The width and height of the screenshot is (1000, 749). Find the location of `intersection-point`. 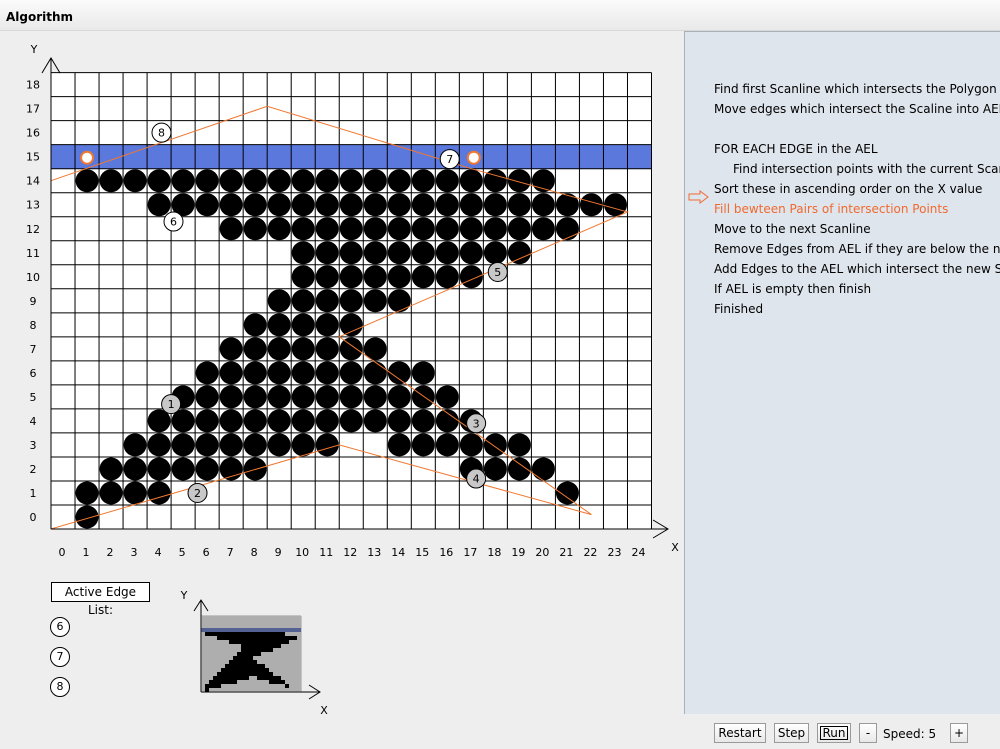

intersection-point is located at coordinates (473, 157).